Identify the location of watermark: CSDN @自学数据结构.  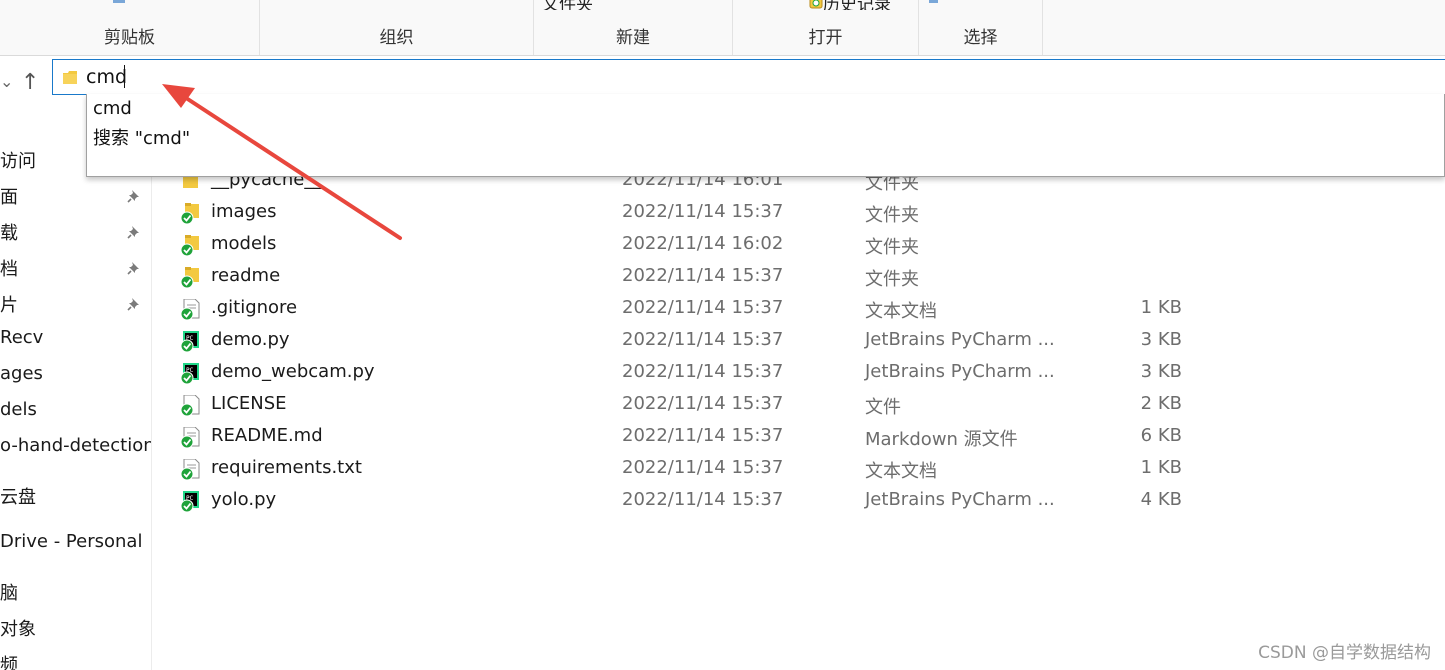
(1344, 653).